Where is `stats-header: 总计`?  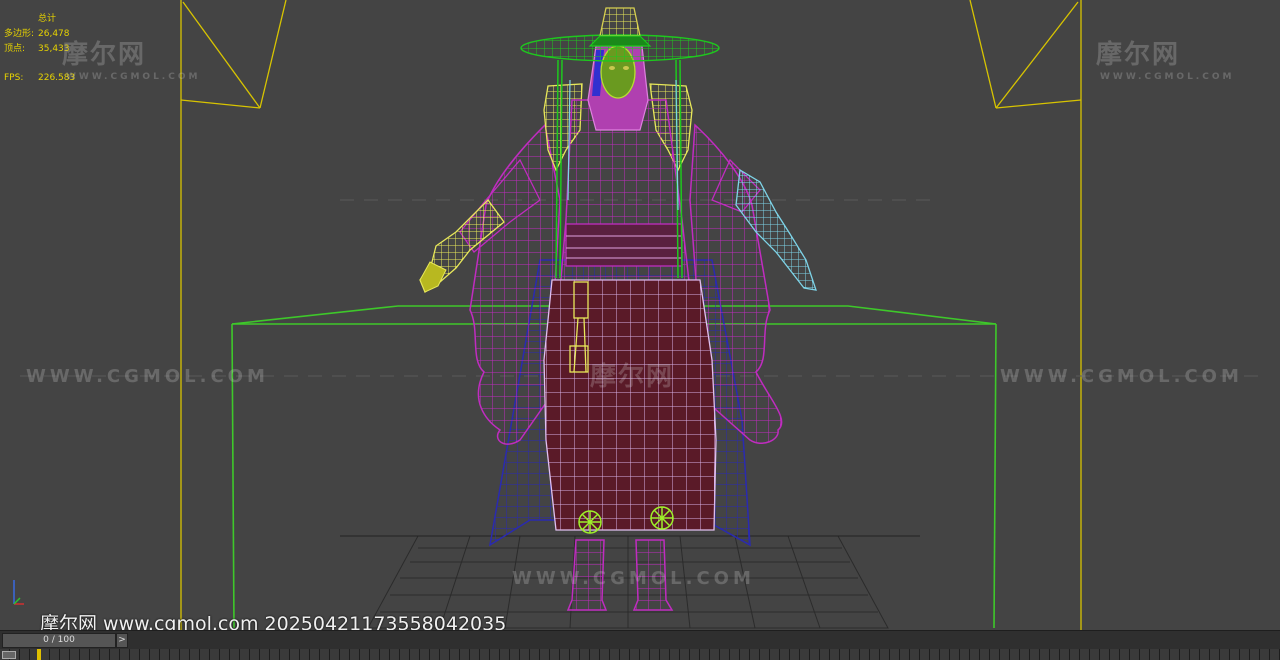
stats-header: 总计 is located at coordinates (47, 19).